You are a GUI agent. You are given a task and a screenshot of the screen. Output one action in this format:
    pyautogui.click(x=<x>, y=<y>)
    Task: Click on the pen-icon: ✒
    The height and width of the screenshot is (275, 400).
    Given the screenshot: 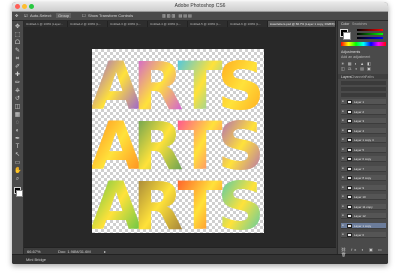 What is the action you would take?
    pyautogui.click(x=17, y=139)
    